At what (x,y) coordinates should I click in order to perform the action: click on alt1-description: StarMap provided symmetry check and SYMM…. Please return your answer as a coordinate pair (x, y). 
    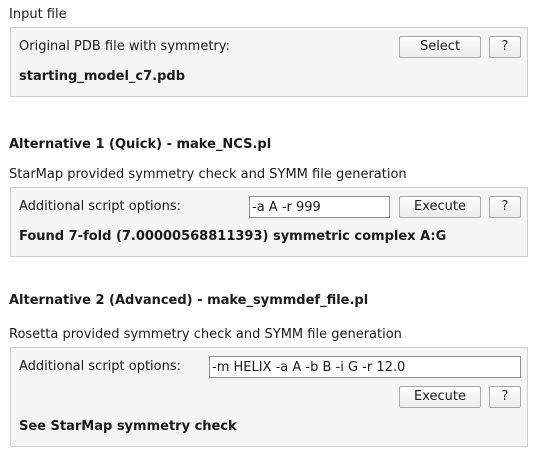
    Looking at the image, I should click on (208, 174).